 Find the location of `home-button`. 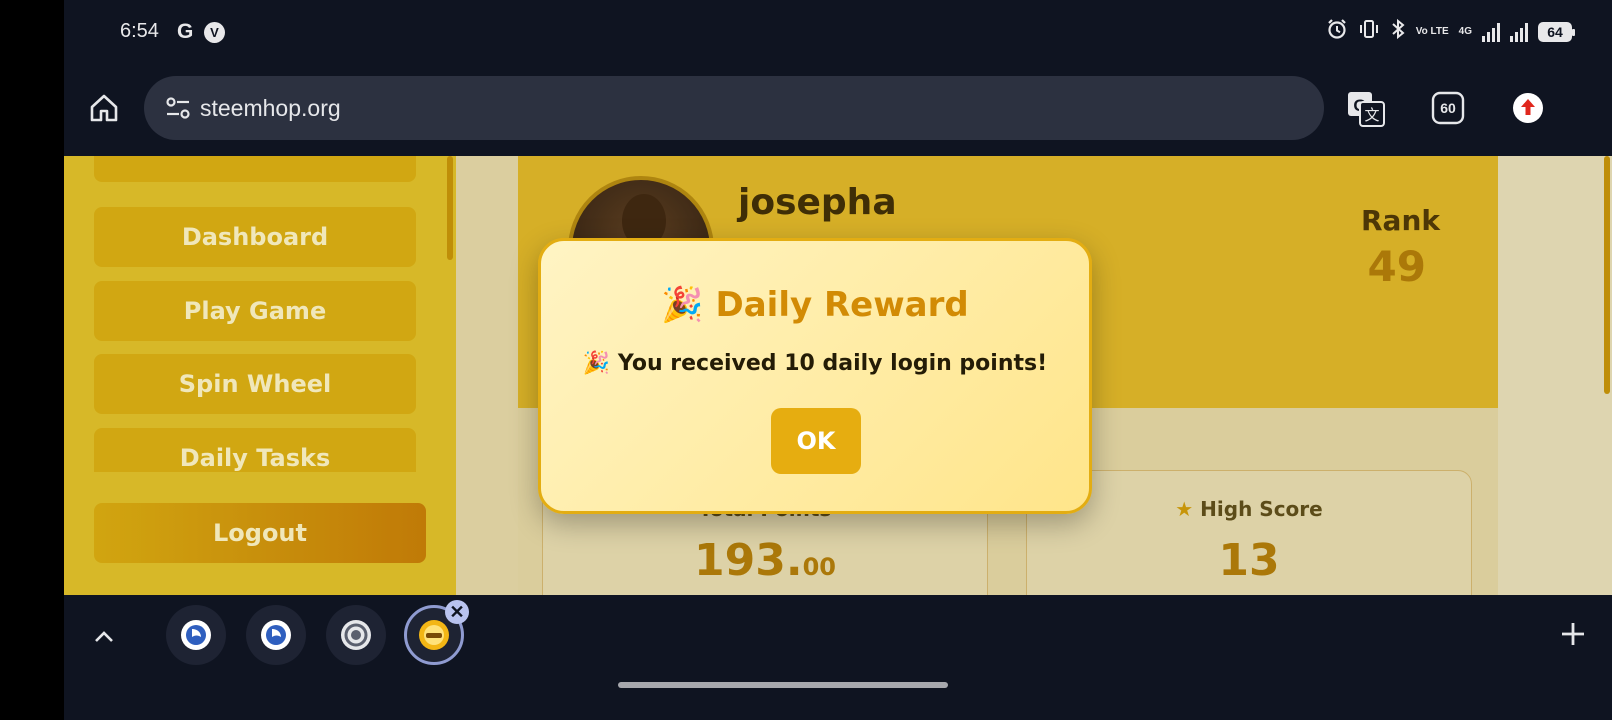

home-button is located at coordinates (104, 108).